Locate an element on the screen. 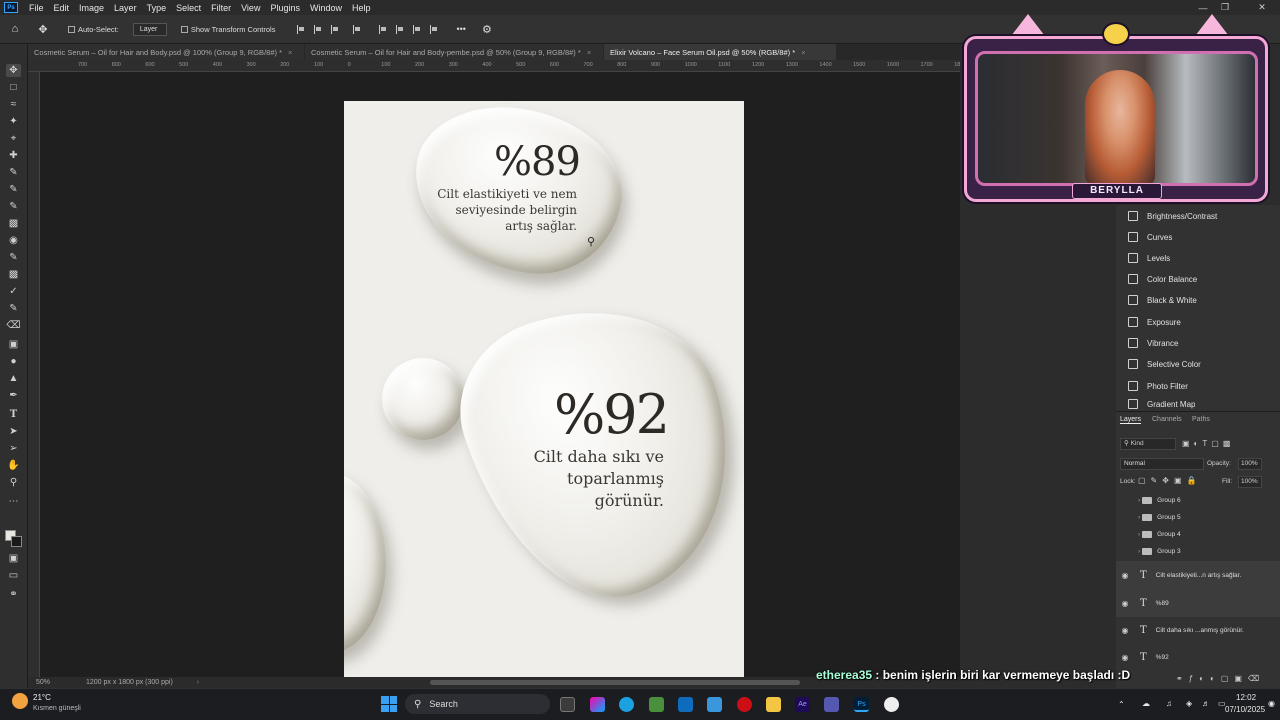 This screenshot has height=720, width=1280. clone-stamp-tool-icon: ▩ is located at coordinates (13, 223).